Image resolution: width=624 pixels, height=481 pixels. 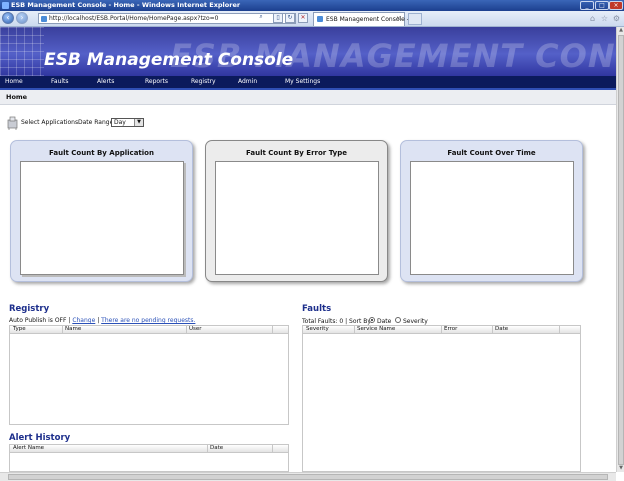 What do you see at coordinates (587, 5) in the screenshot?
I see `minimize-button: _` at bounding box center [587, 5].